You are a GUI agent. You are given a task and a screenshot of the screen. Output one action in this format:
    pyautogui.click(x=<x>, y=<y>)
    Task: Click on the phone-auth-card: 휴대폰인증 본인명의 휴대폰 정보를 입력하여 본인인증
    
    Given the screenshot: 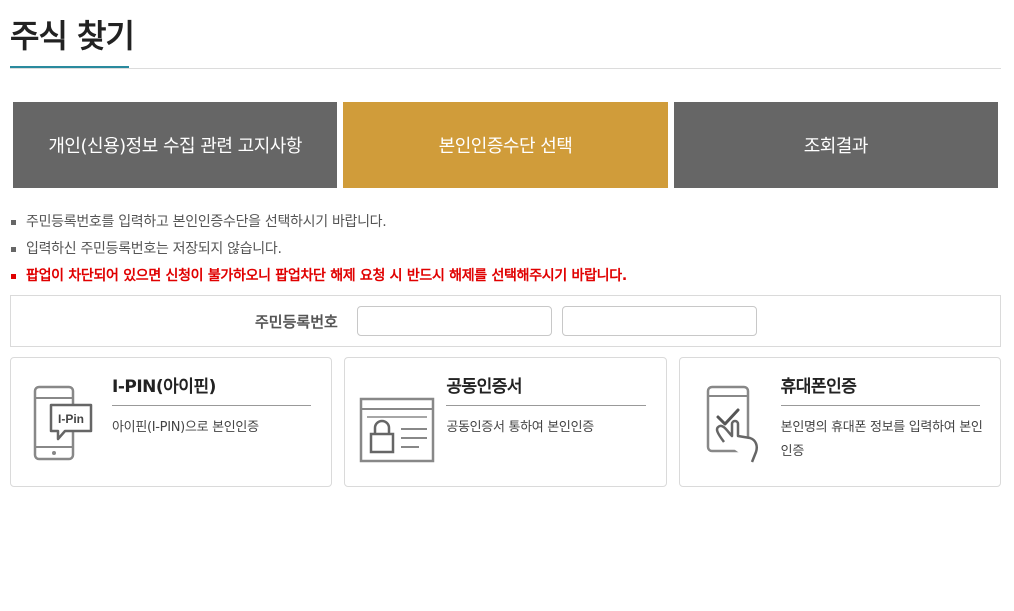 What is the action you would take?
    pyautogui.click(x=839, y=422)
    